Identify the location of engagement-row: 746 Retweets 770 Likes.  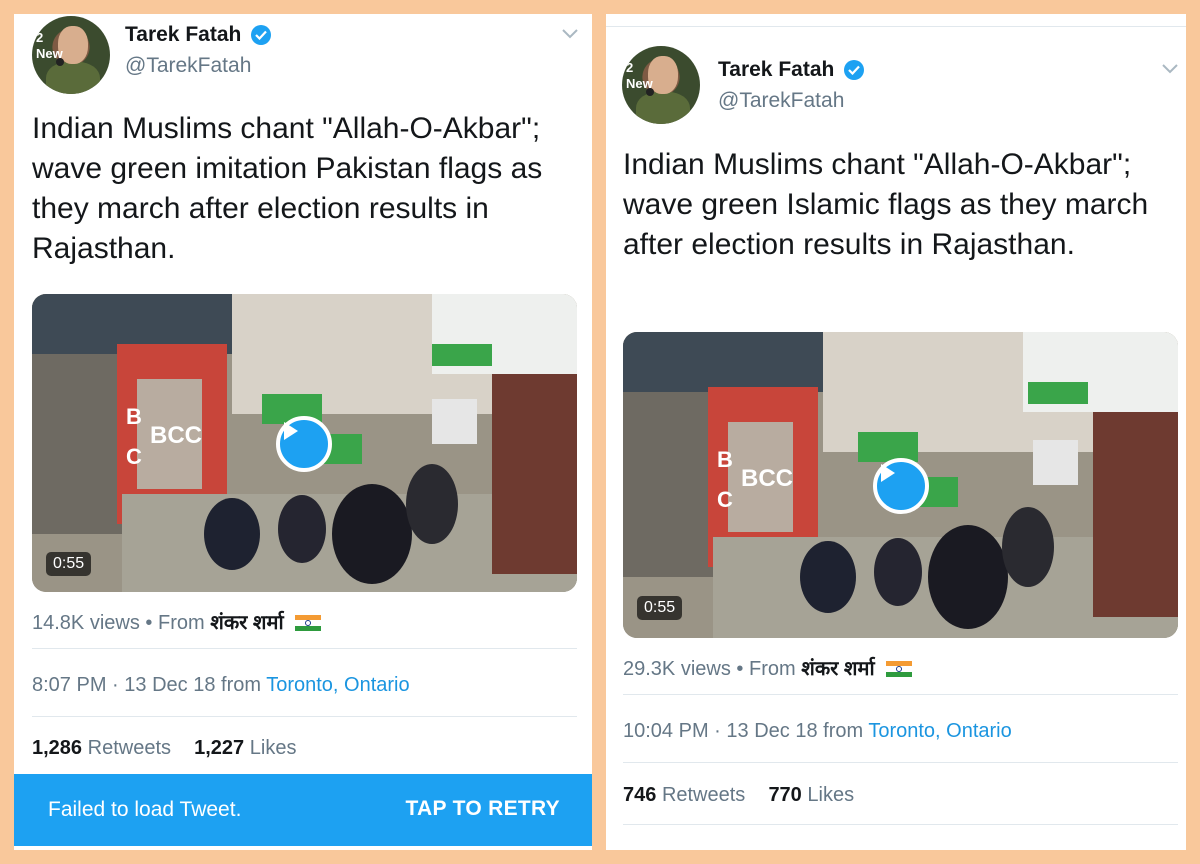
(738, 795).